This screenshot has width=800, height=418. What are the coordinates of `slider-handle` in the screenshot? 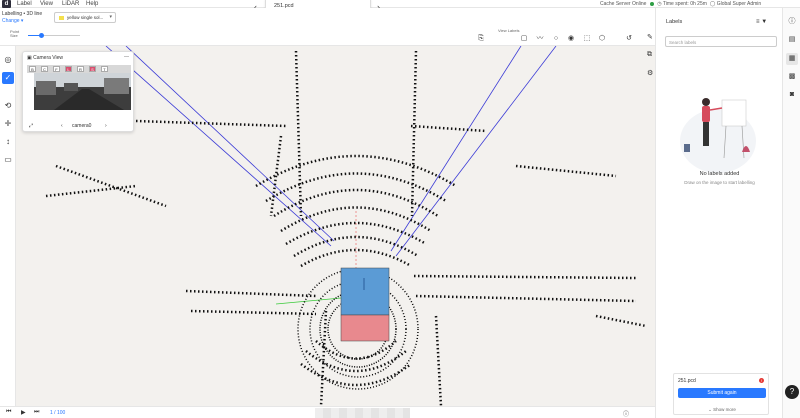 It's located at (41, 35).